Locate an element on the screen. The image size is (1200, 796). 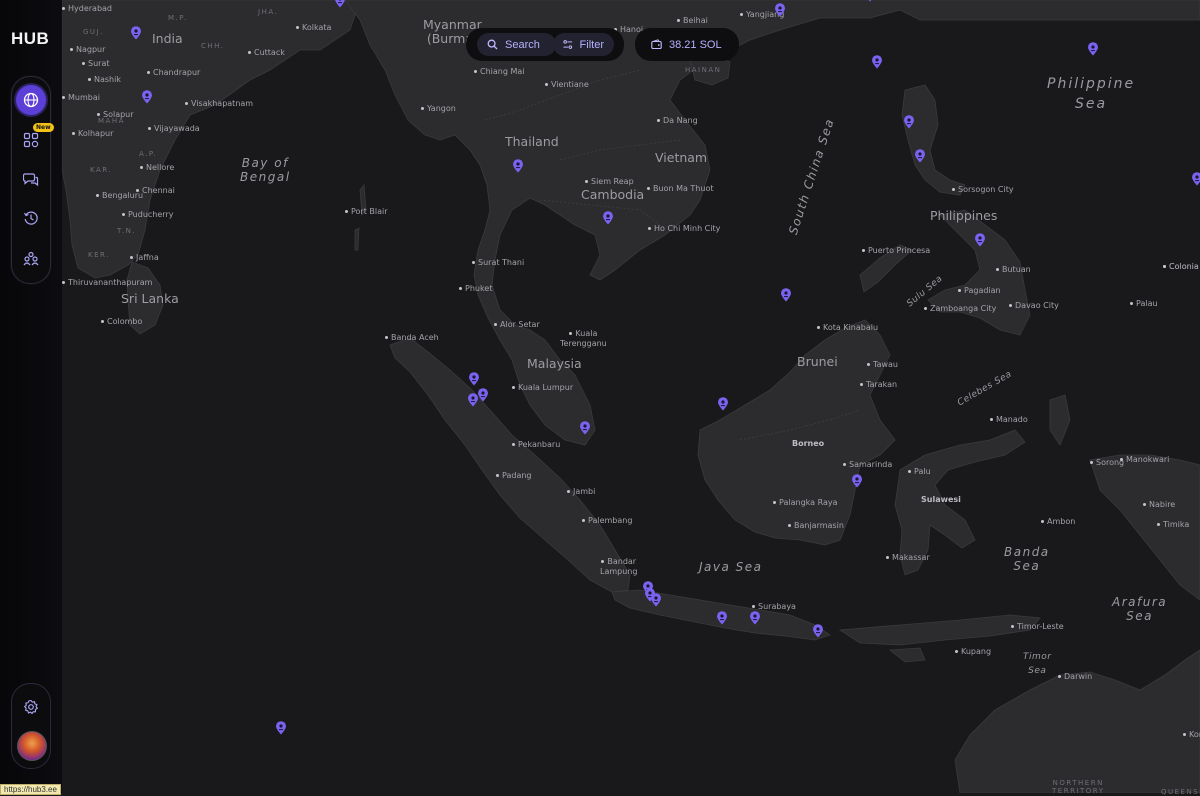
map-label-jha: JHA. is located at coordinates (268, 12).